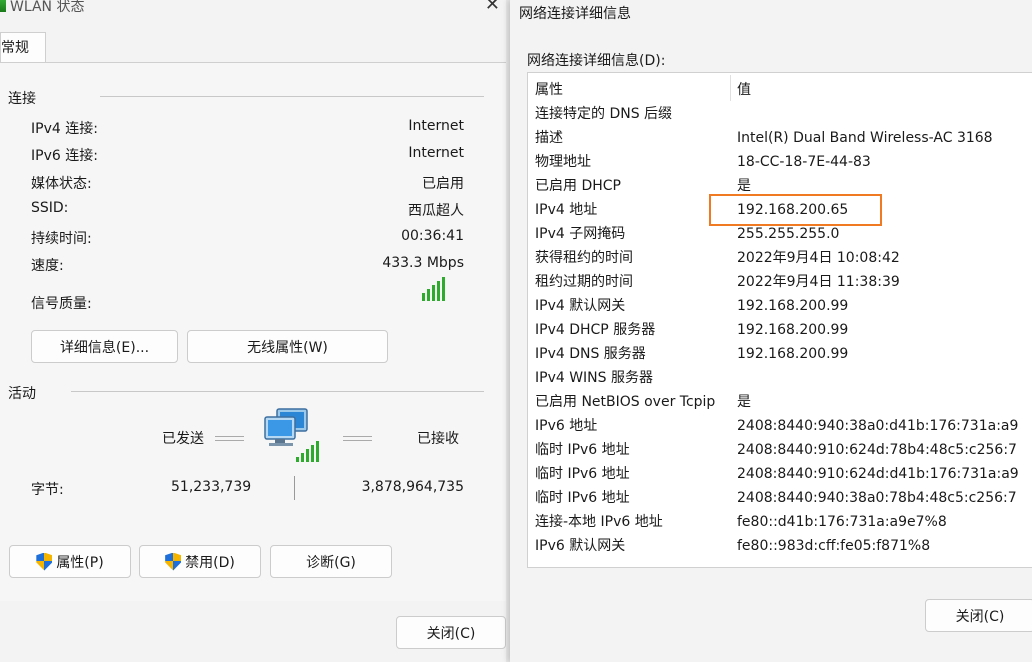 This screenshot has width=1032, height=662. I want to click on property-cell: 物理地址, so click(563, 162).